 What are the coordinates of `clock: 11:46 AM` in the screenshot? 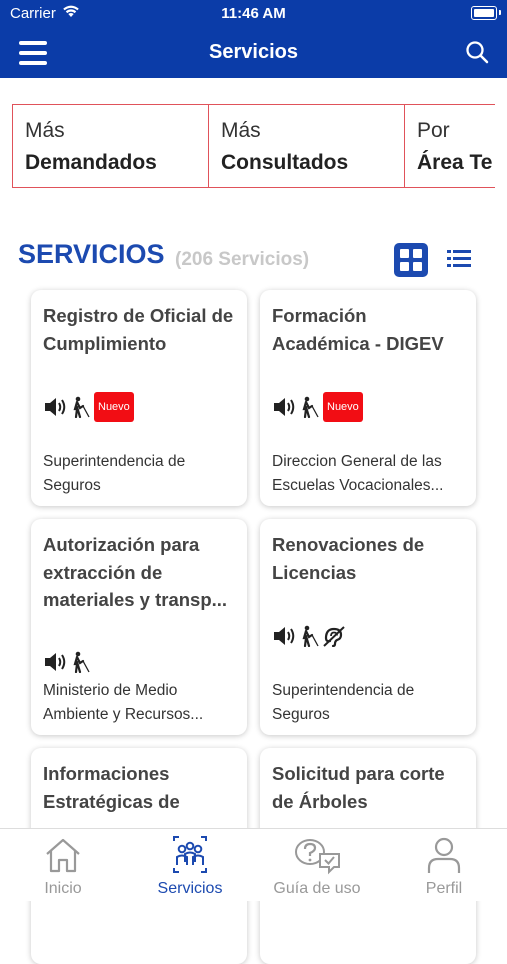 It's located at (253, 13).